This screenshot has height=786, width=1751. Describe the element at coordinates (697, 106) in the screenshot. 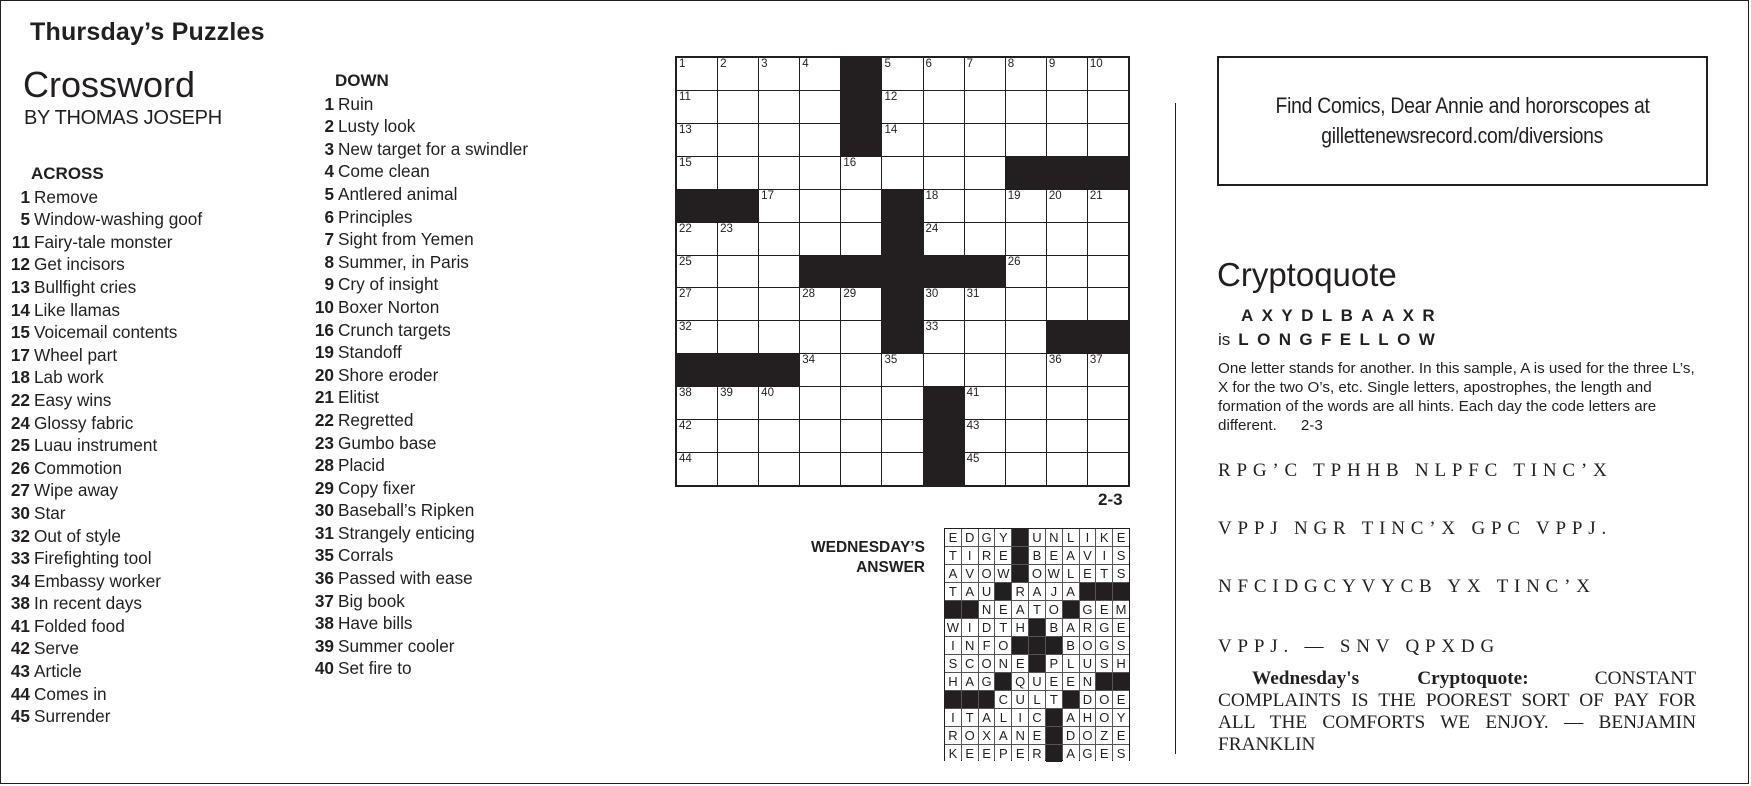

I see `crossword-cell: 11` at that location.